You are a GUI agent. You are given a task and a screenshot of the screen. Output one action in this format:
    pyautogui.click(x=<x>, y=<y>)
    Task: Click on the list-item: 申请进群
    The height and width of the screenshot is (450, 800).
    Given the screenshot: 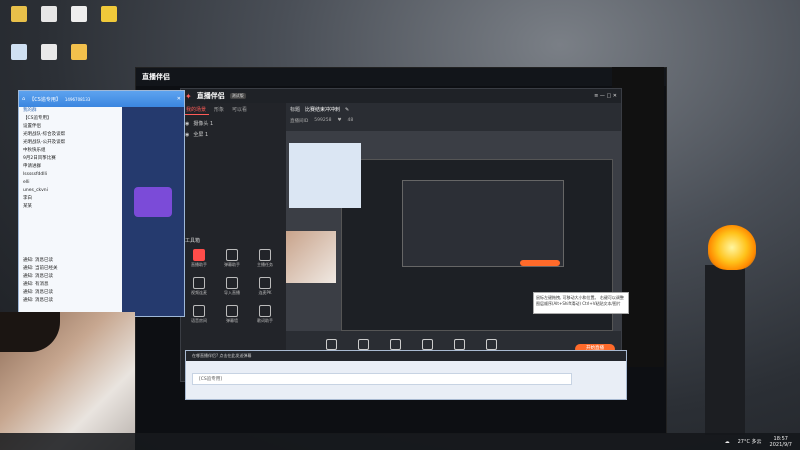 What is the action you would take?
    pyautogui.click(x=70, y=167)
    